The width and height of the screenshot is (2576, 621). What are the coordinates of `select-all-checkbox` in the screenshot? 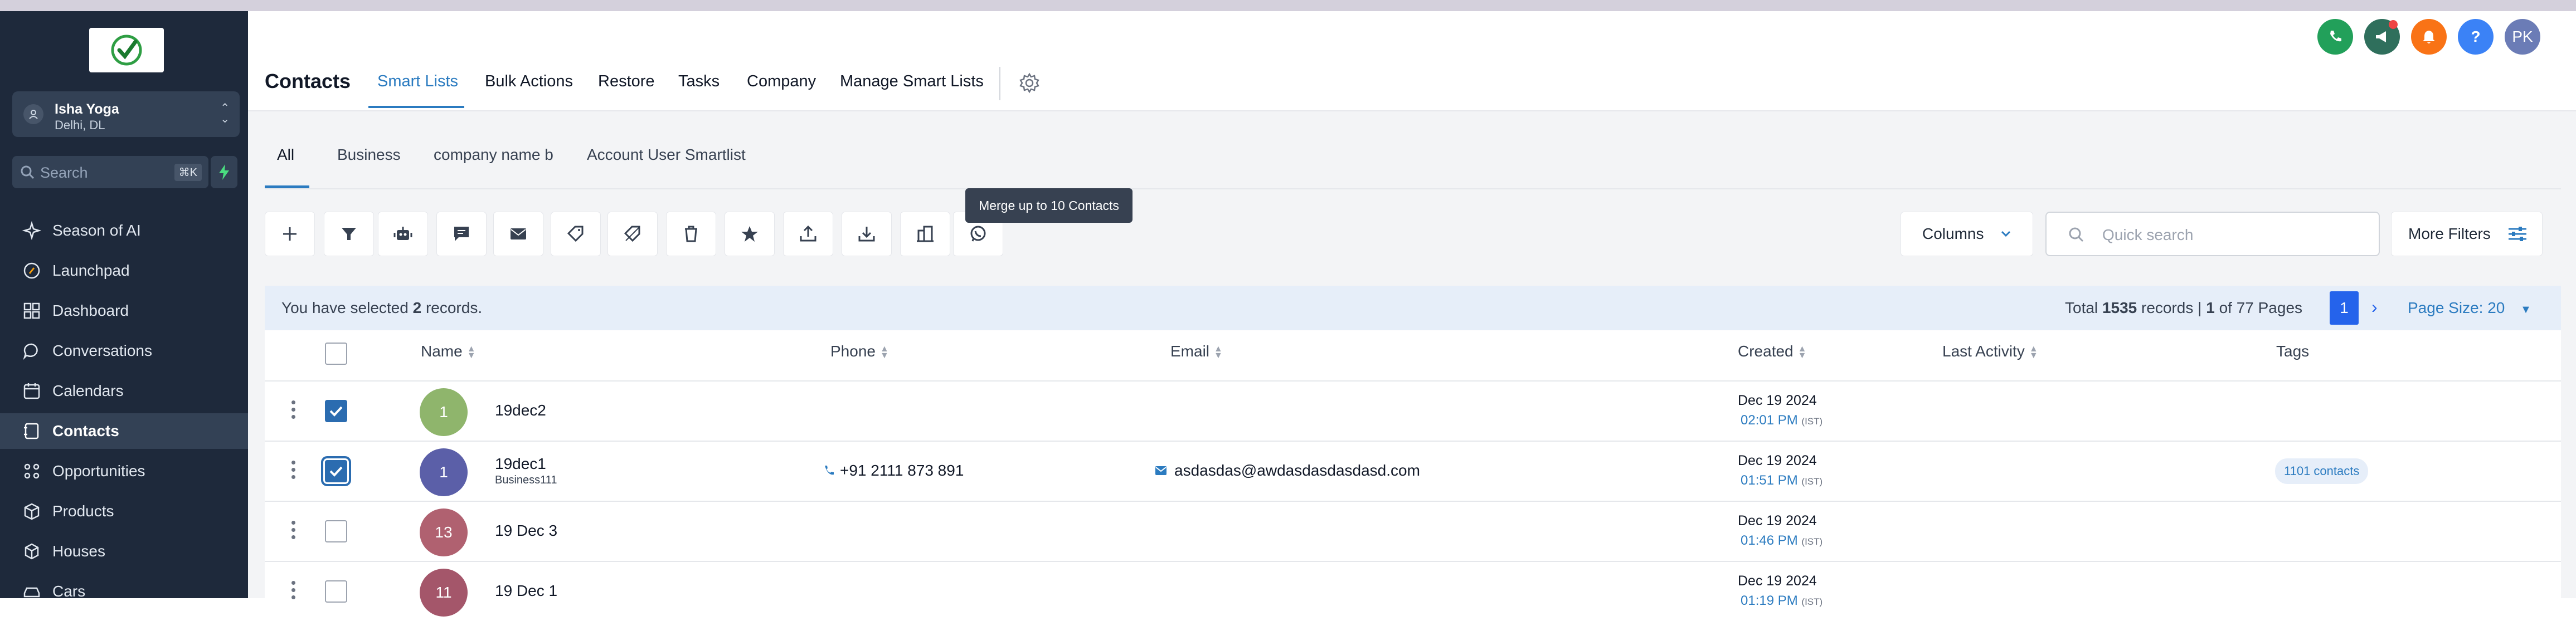 It's located at (336, 354).